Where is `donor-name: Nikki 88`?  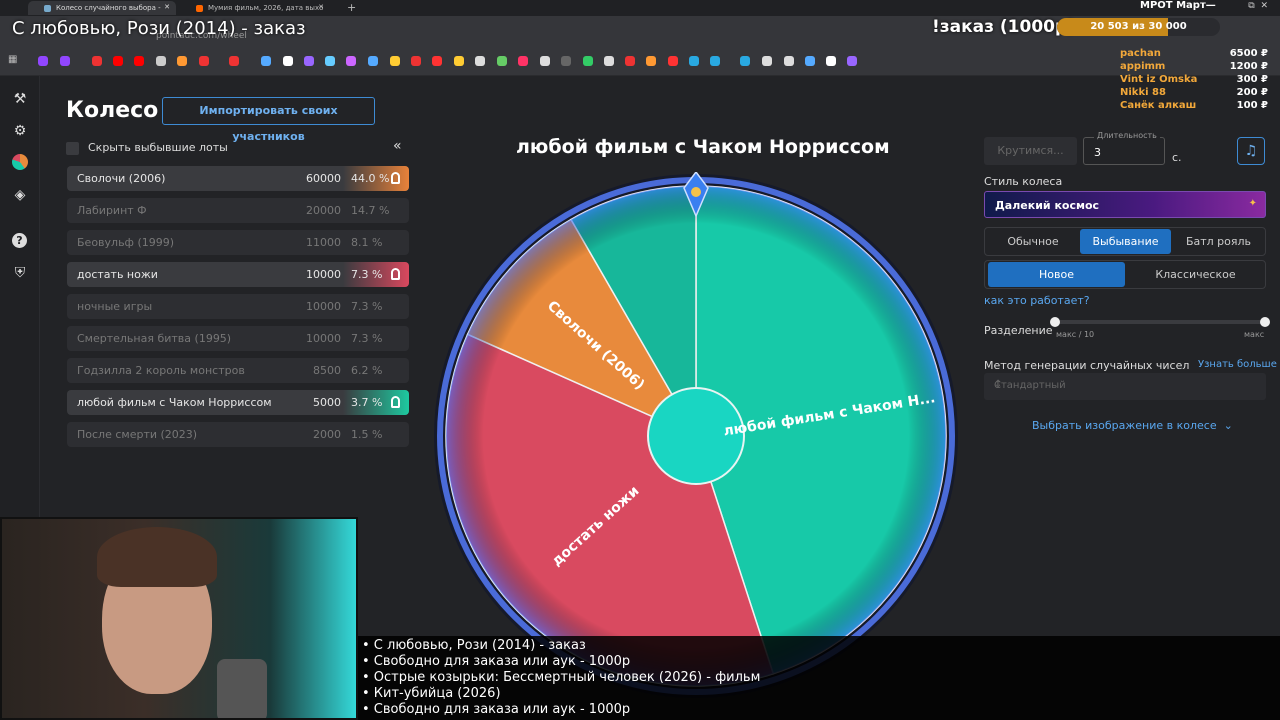
donor-name: Nikki 88 is located at coordinates (1143, 92).